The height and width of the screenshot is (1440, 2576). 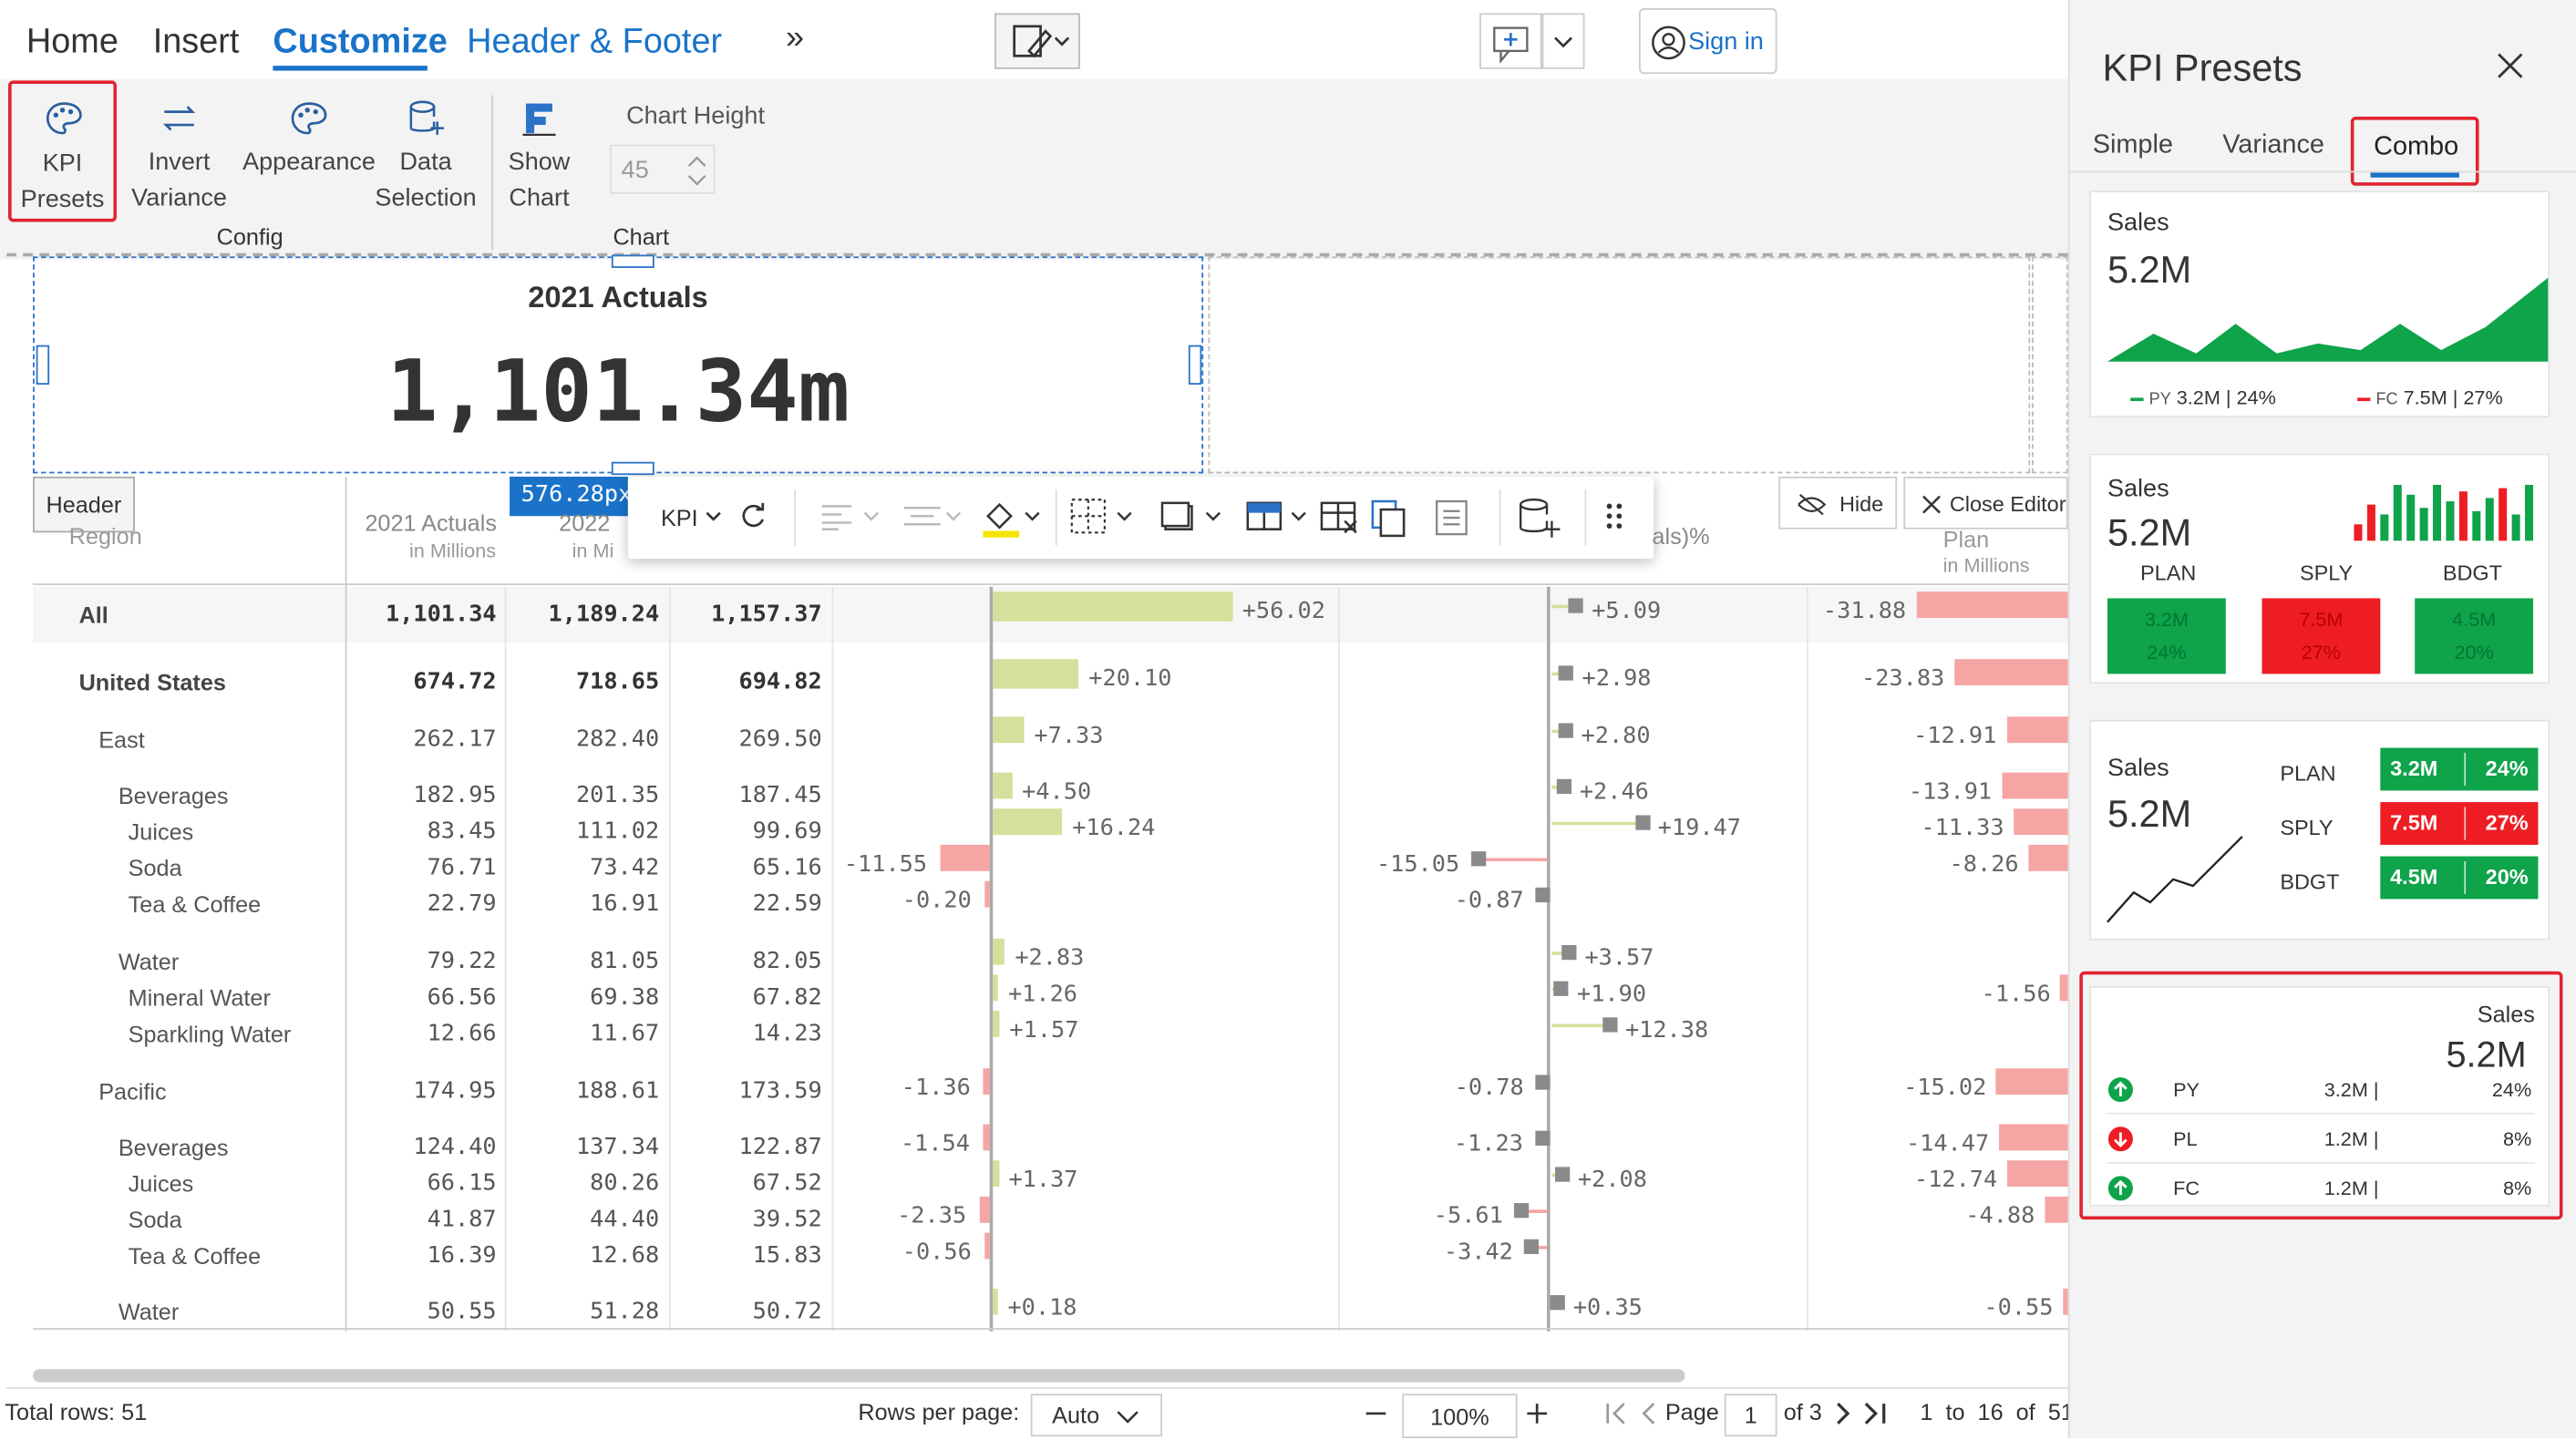 I want to click on tab-insert: Insert, so click(x=196, y=43).